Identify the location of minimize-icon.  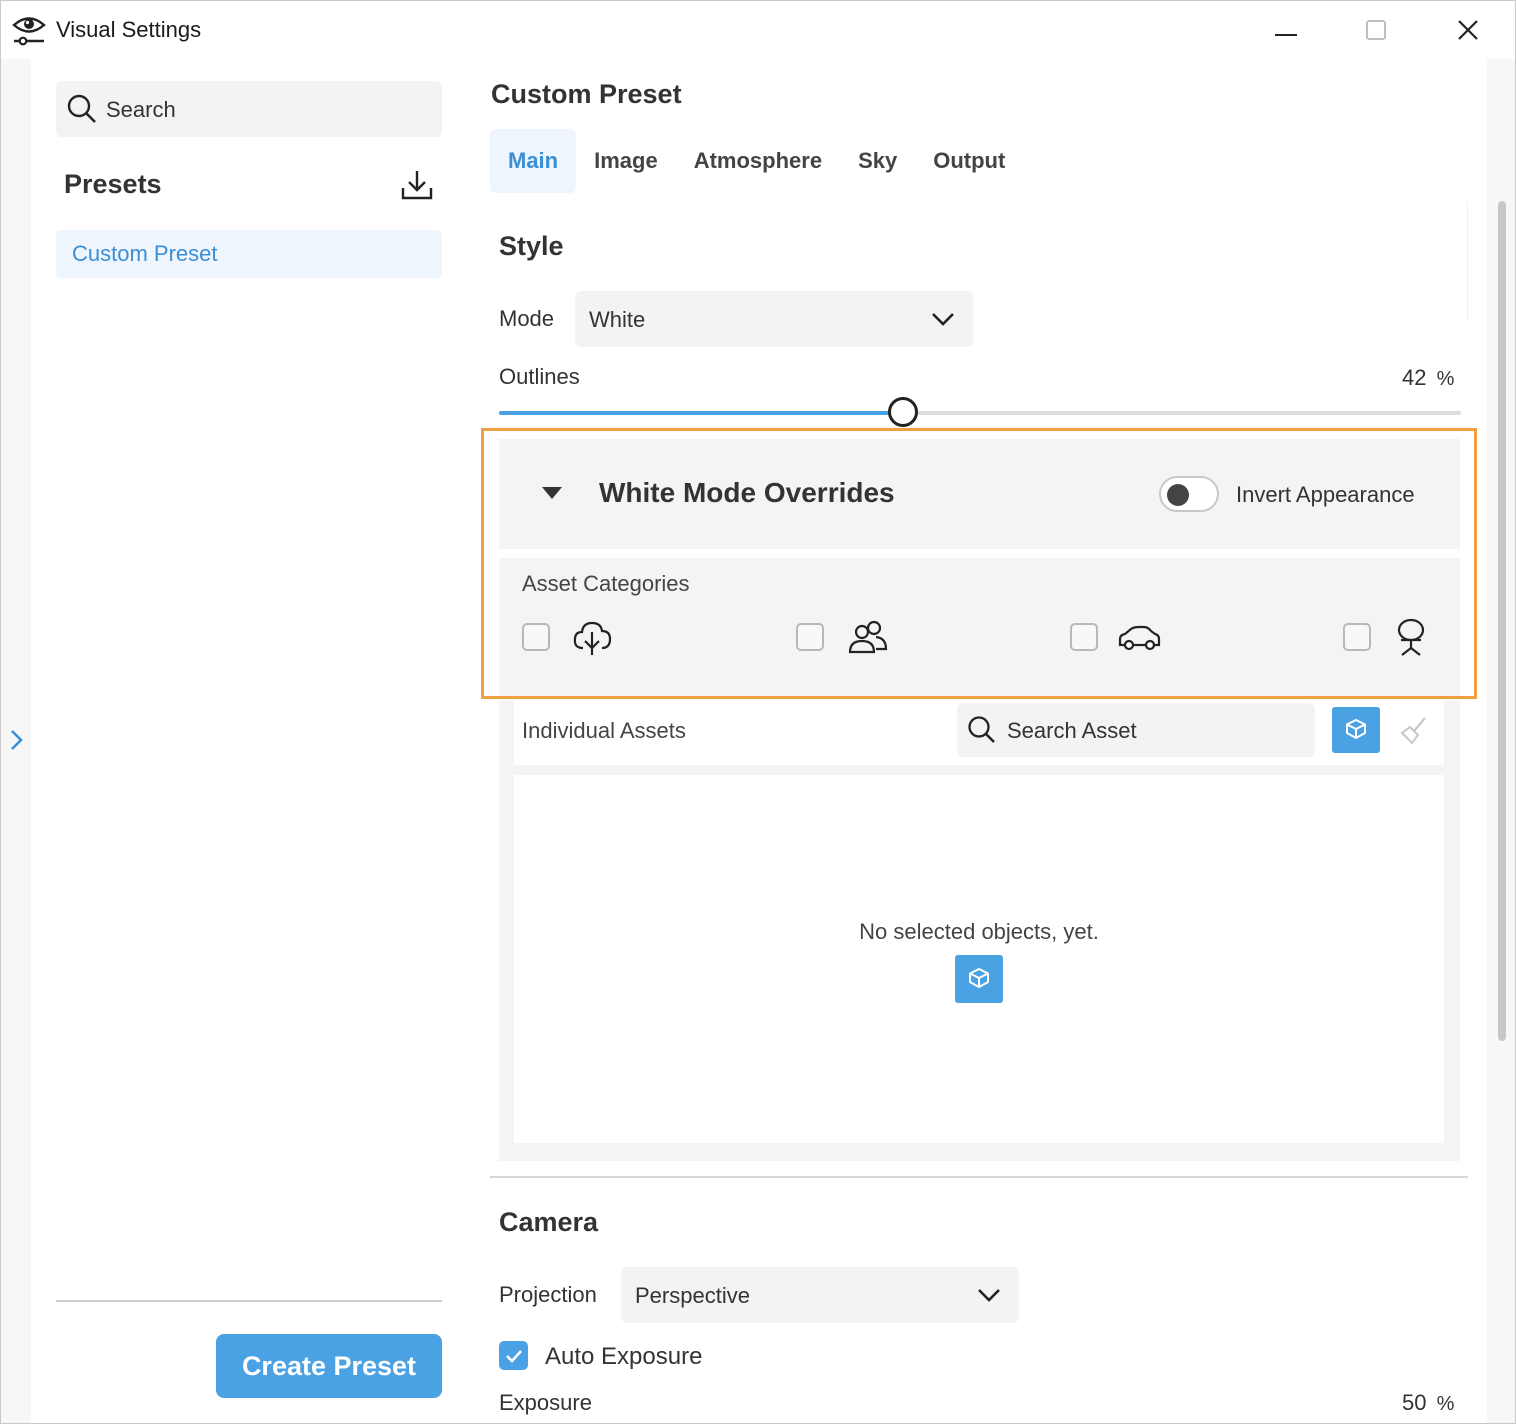
(1286, 35).